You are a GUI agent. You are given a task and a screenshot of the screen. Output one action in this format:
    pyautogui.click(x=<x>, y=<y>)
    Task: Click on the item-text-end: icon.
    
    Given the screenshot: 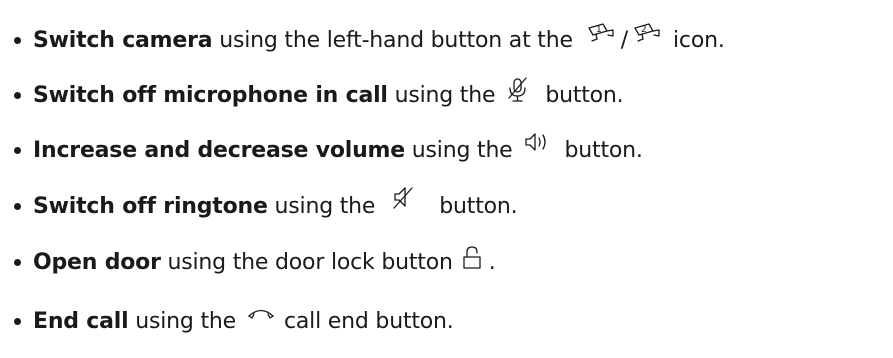 What is the action you would take?
    pyautogui.click(x=699, y=40)
    